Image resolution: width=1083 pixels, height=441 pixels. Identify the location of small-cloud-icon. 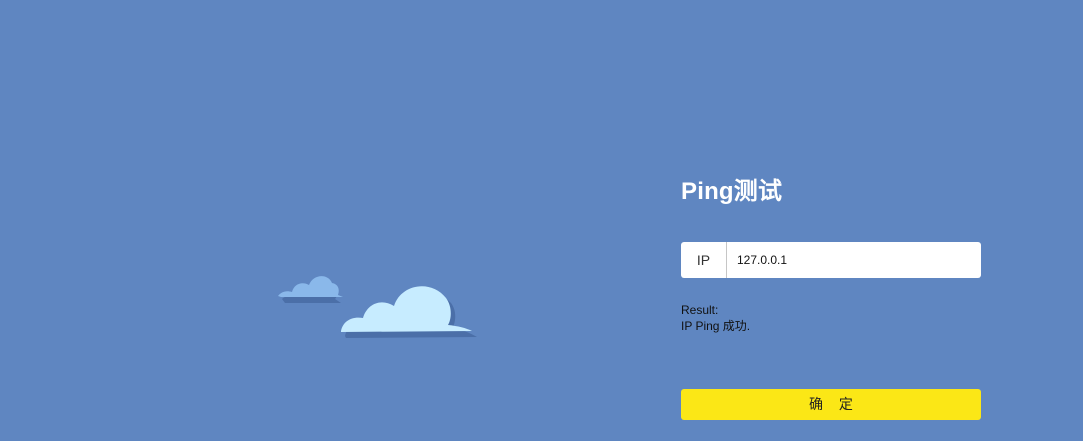
(310, 289).